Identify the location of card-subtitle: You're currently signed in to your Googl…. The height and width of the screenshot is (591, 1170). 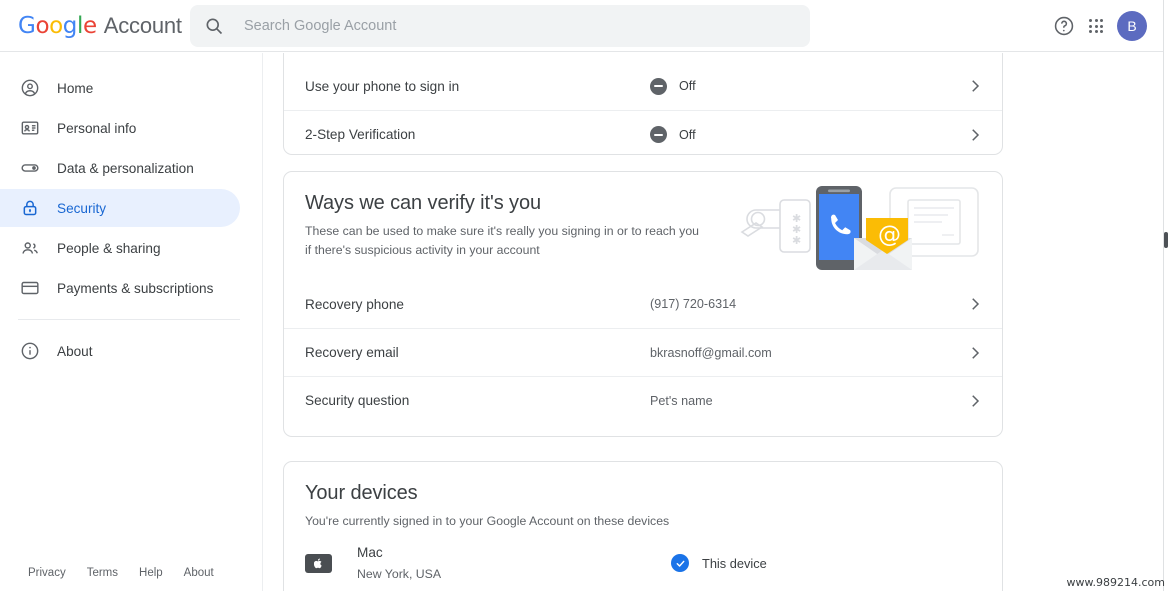
(487, 521).